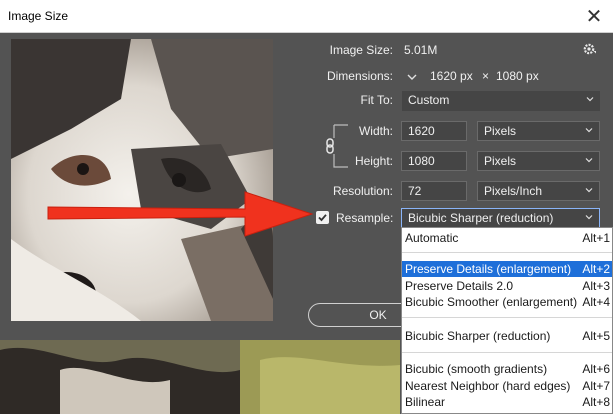 The image size is (613, 414). What do you see at coordinates (538, 131) in the screenshot?
I see `width-unit-select: Pixels` at bounding box center [538, 131].